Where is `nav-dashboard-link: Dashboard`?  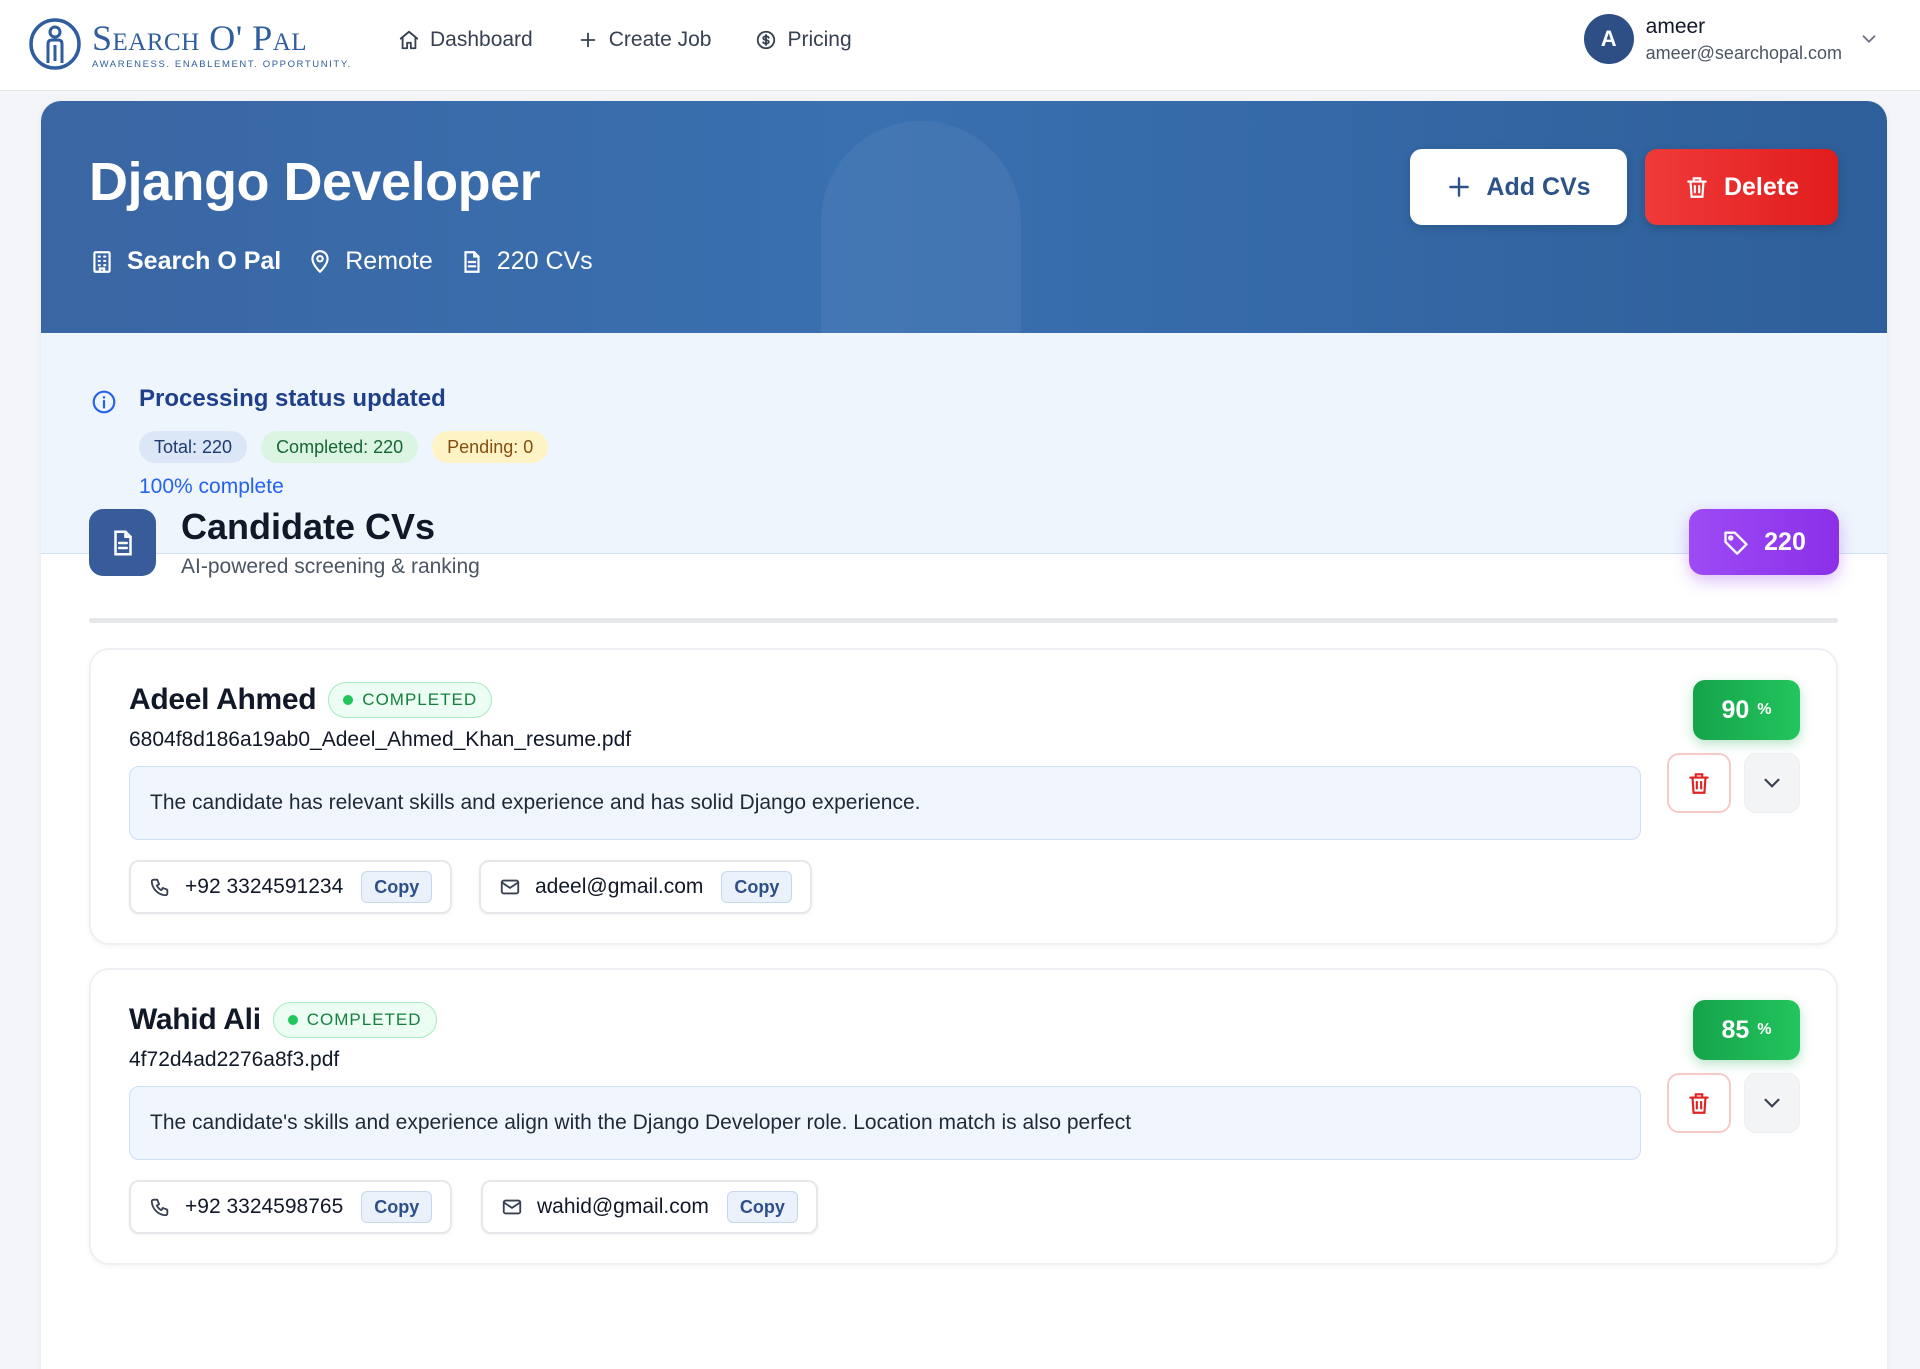
nav-dashboard-link: Dashboard is located at coordinates (465, 40).